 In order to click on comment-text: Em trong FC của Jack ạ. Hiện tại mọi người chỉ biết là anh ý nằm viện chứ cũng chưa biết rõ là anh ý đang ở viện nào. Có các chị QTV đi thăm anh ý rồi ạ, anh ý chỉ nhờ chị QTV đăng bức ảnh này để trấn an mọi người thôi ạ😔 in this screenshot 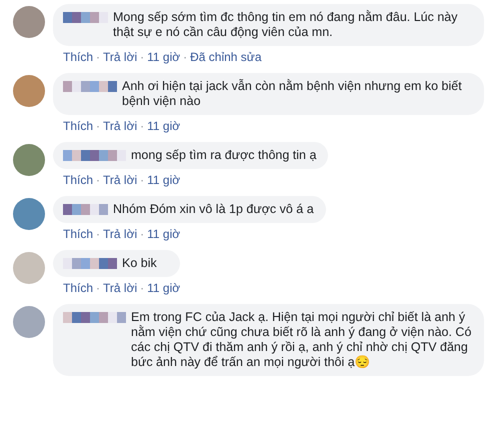, I will do `click(301, 340)`.